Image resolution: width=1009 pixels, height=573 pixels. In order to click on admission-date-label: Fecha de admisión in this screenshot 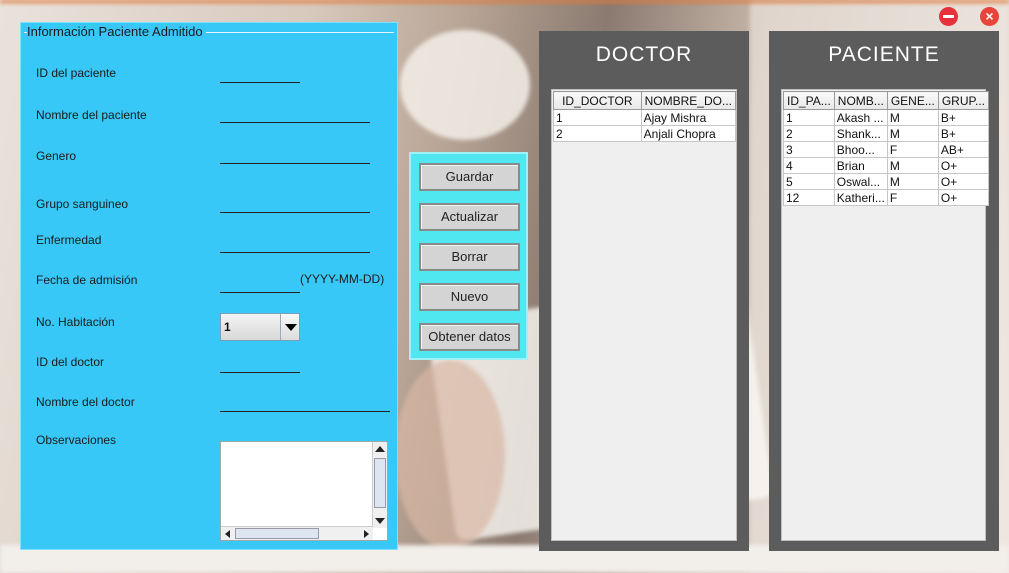, I will do `click(87, 280)`.